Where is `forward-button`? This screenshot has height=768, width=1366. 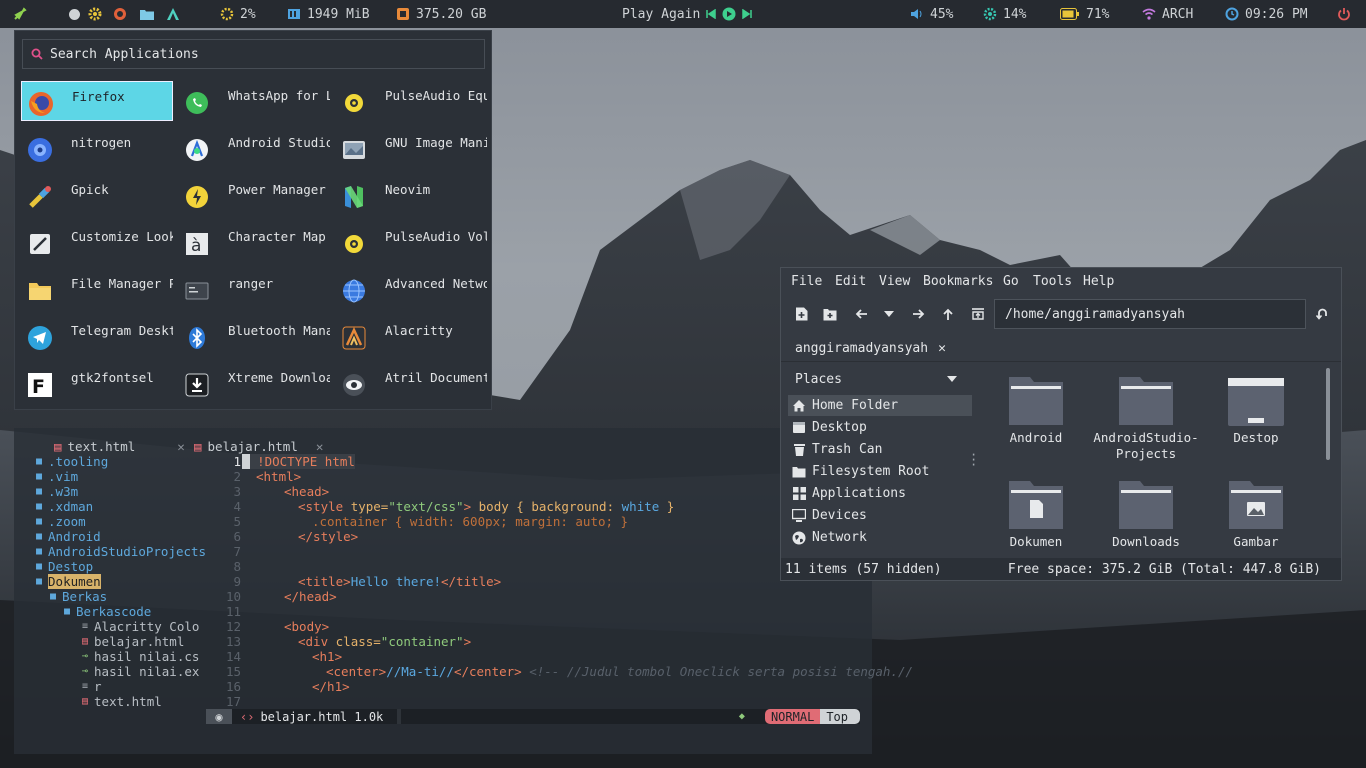
forward-button is located at coordinates (918, 314).